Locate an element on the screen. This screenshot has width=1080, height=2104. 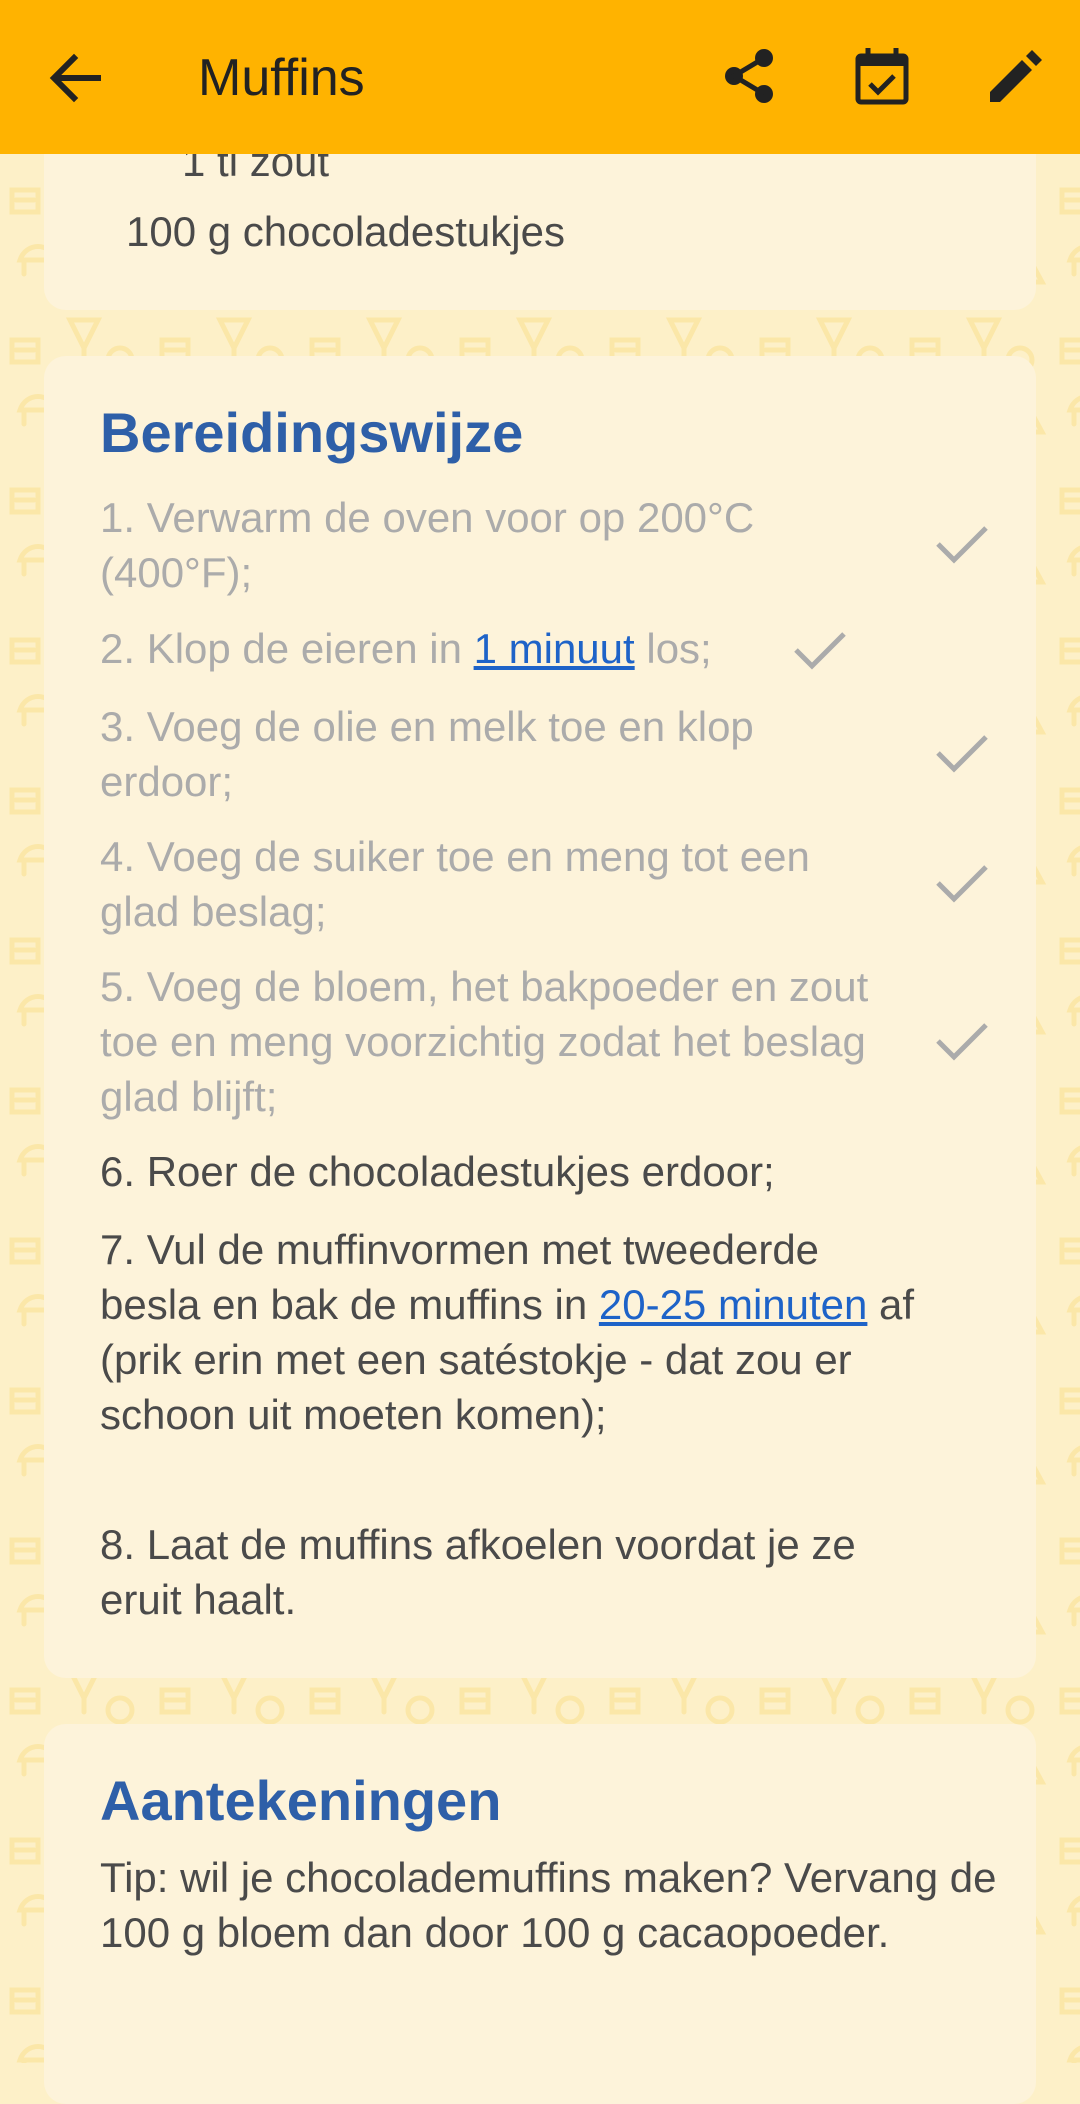
step-2-text: 2. Klop de eieren in is located at coordinates (287, 648).